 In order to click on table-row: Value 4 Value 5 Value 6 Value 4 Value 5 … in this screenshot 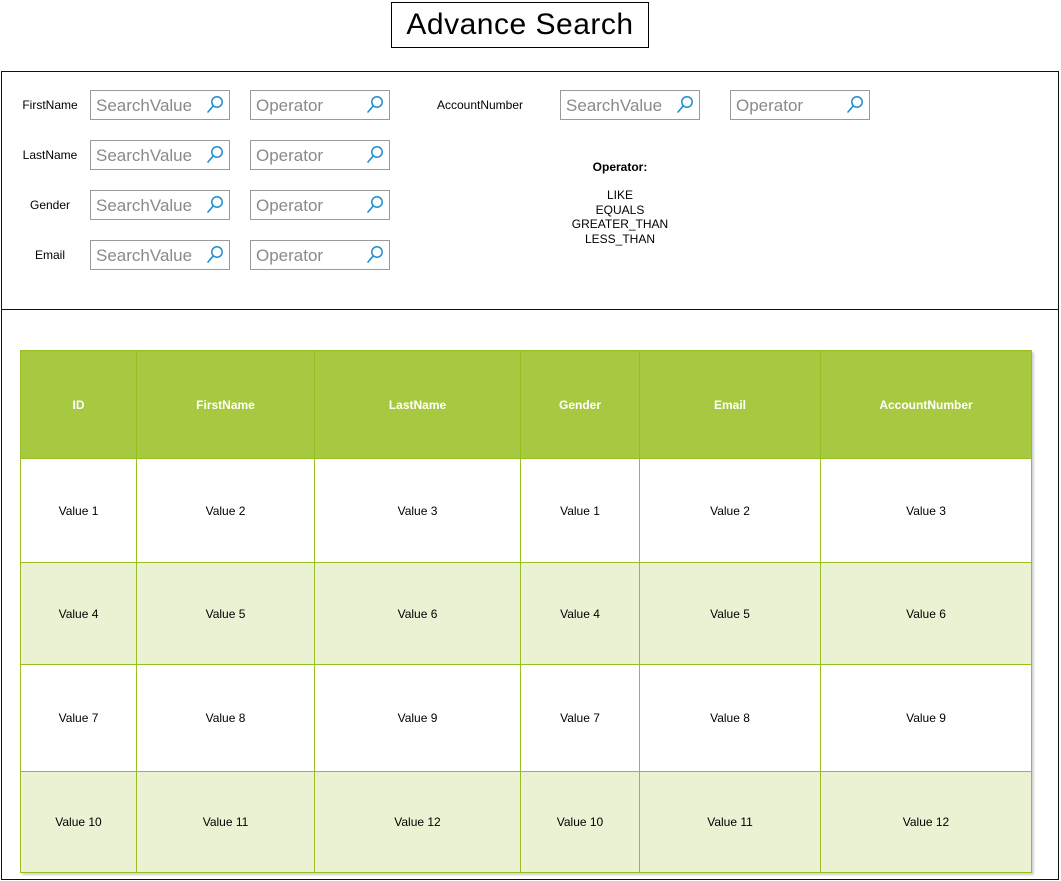, I will do `click(526, 613)`.